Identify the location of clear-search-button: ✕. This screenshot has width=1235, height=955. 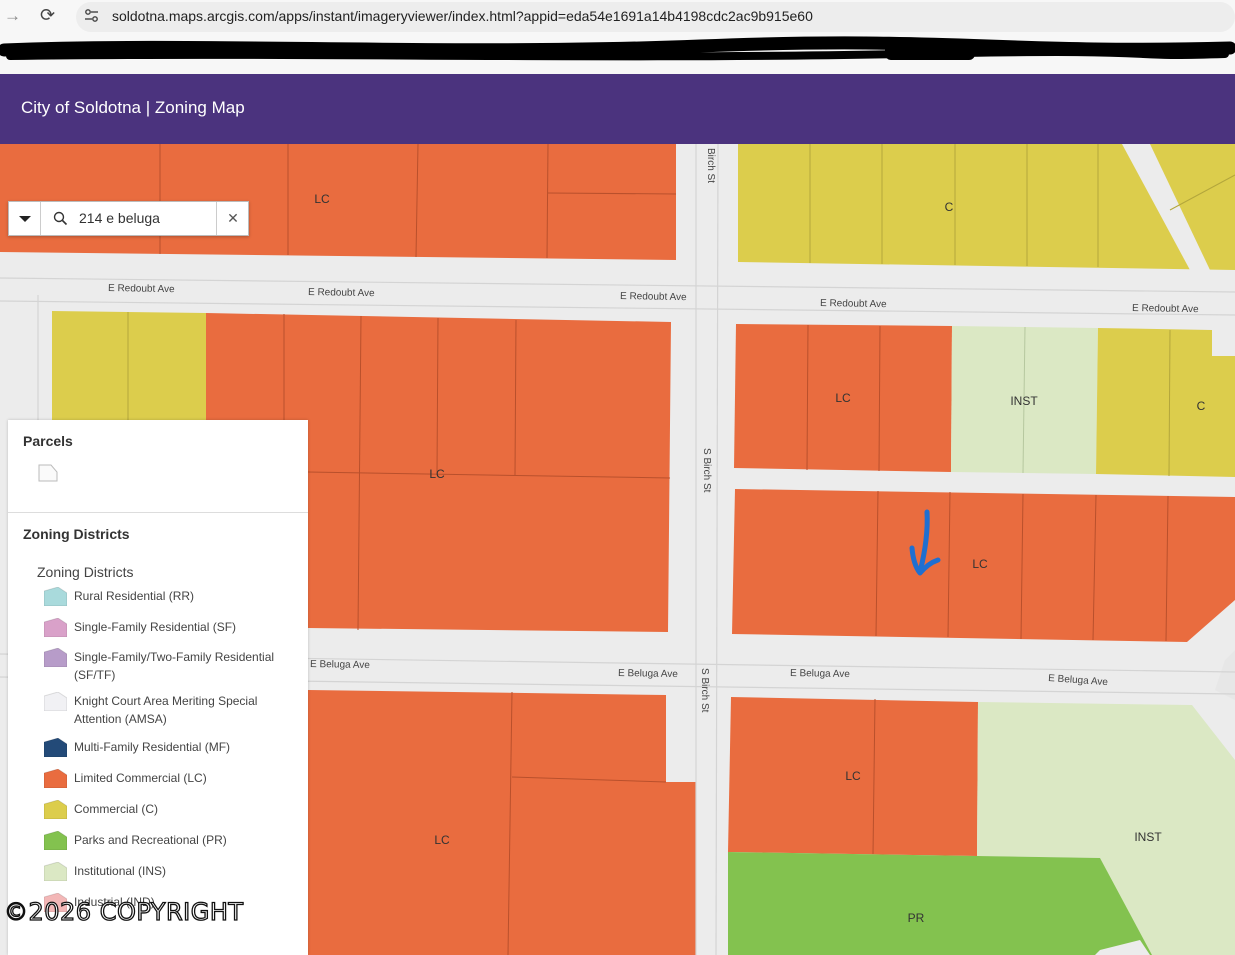
(232, 218).